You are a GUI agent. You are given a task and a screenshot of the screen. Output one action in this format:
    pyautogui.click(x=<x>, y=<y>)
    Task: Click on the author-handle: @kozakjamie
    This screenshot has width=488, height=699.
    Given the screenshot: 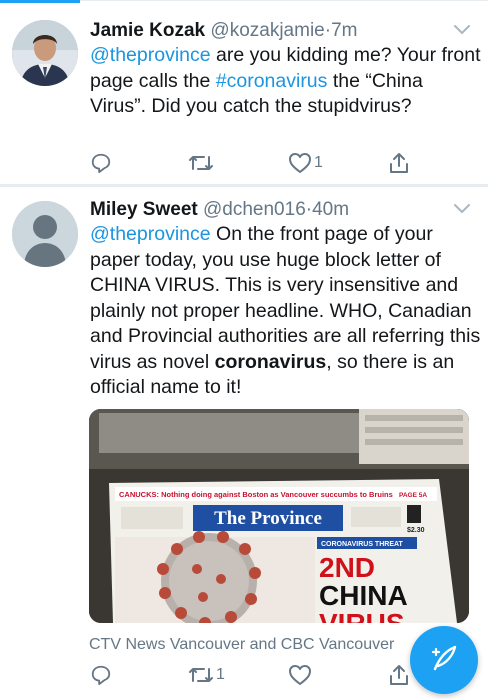 What is the action you would take?
    pyautogui.click(x=267, y=30)
    